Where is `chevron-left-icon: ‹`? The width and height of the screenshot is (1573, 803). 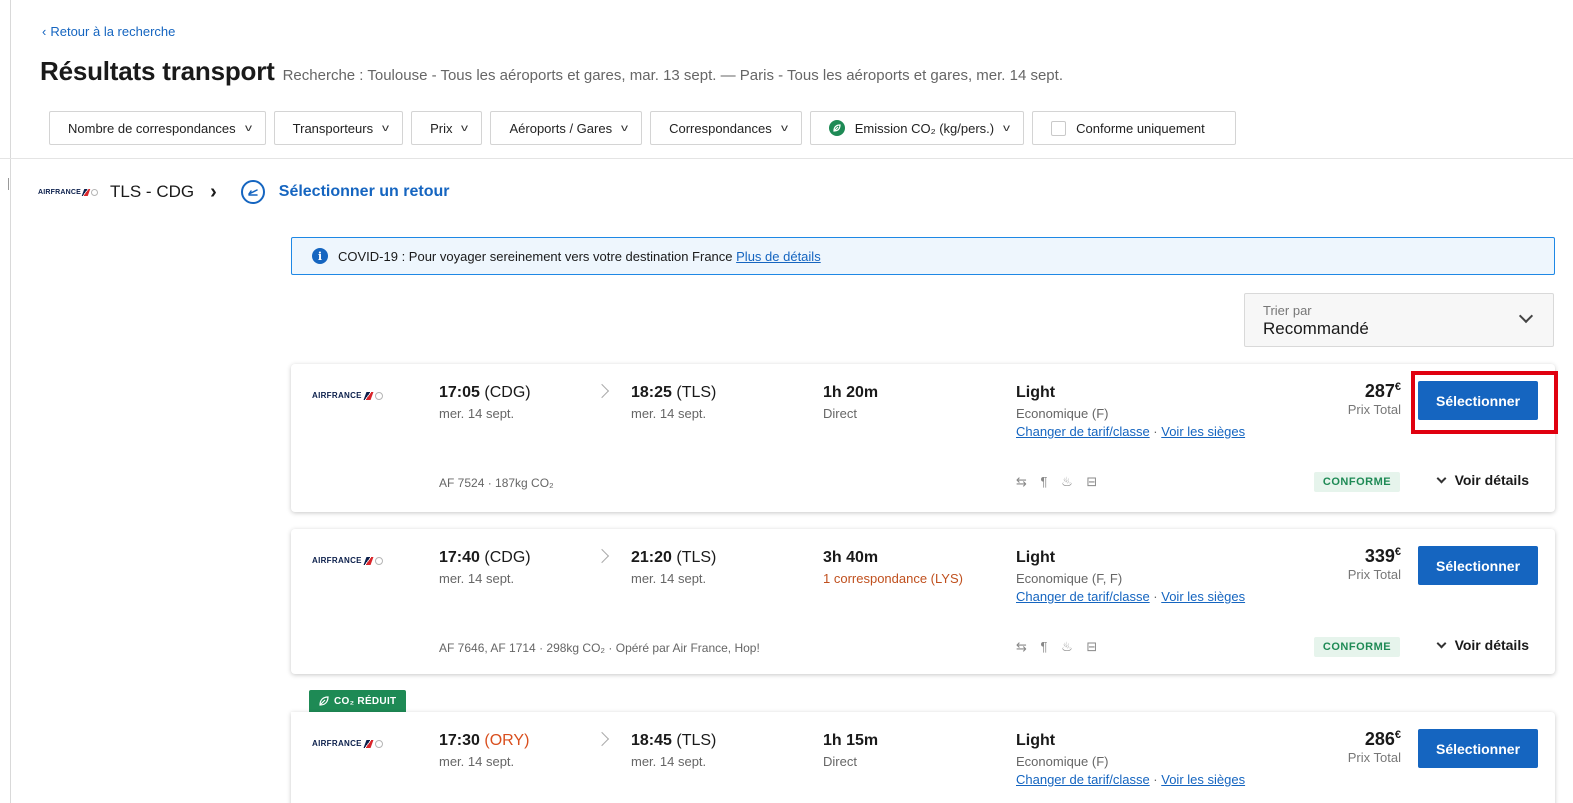
chevron-left-icon: ‹ is located at coordinates (44, 31).